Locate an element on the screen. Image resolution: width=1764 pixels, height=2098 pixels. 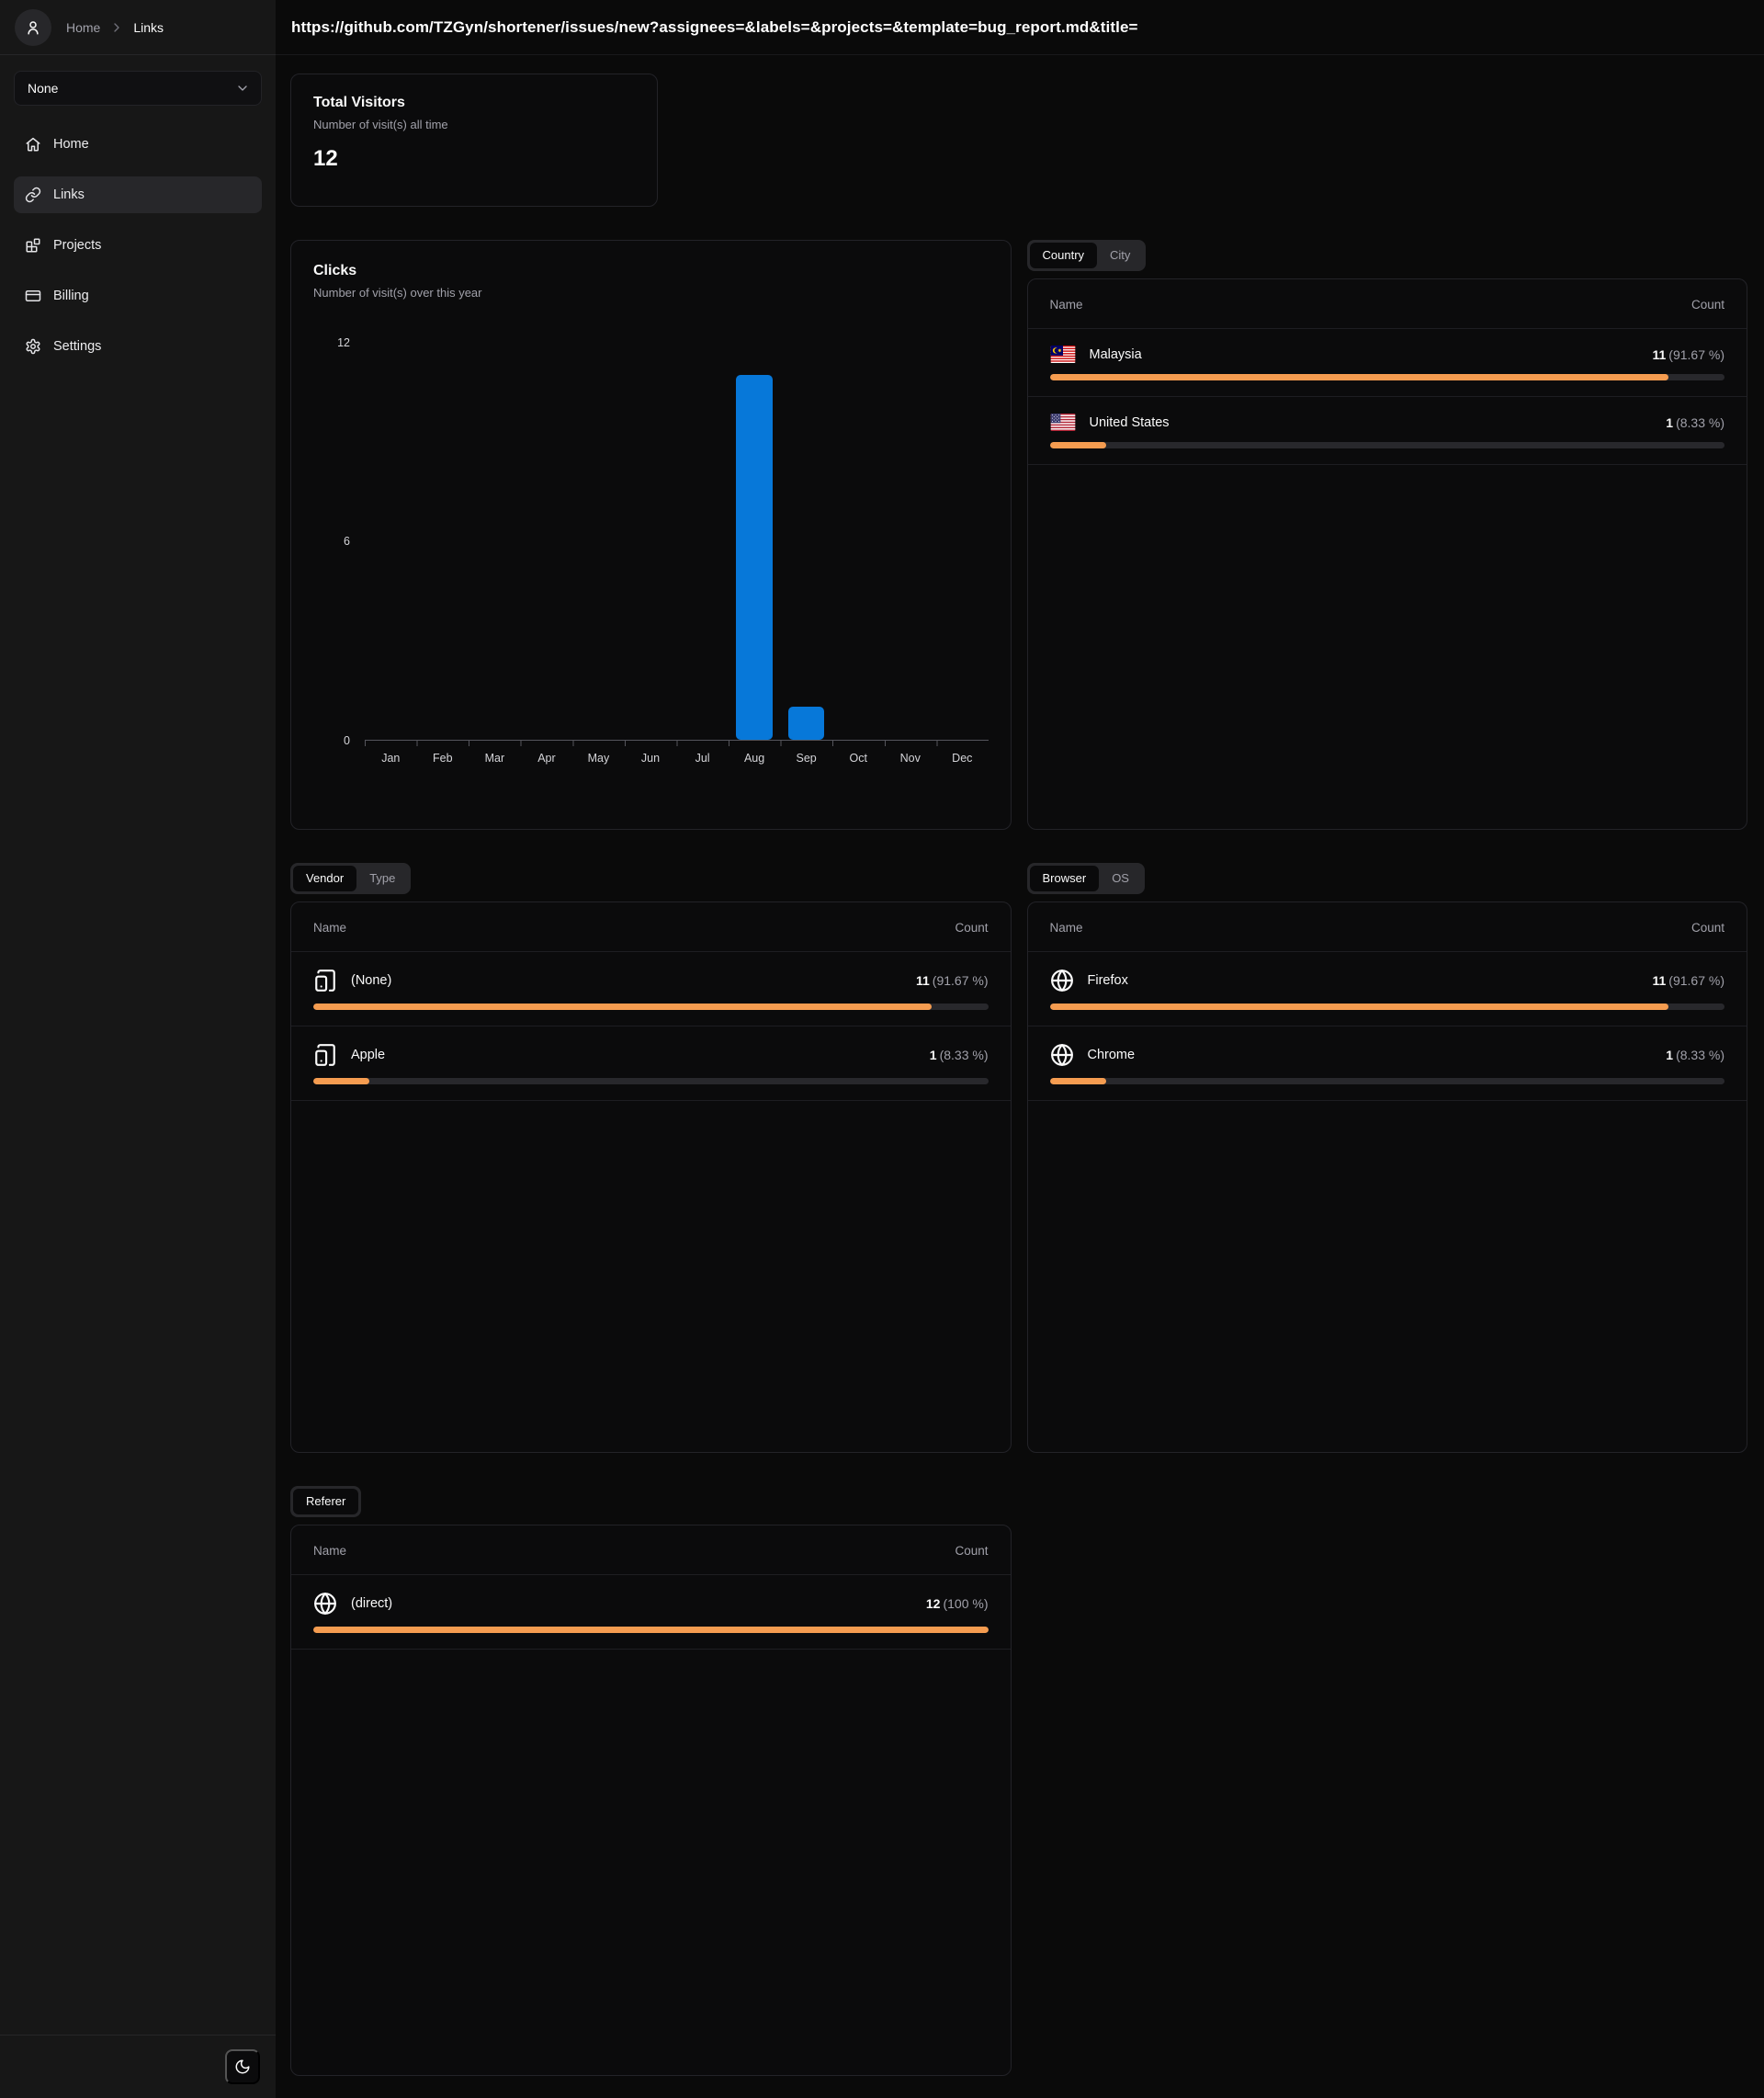
row-name: Malaysia is located at coordinates (1116, 354).